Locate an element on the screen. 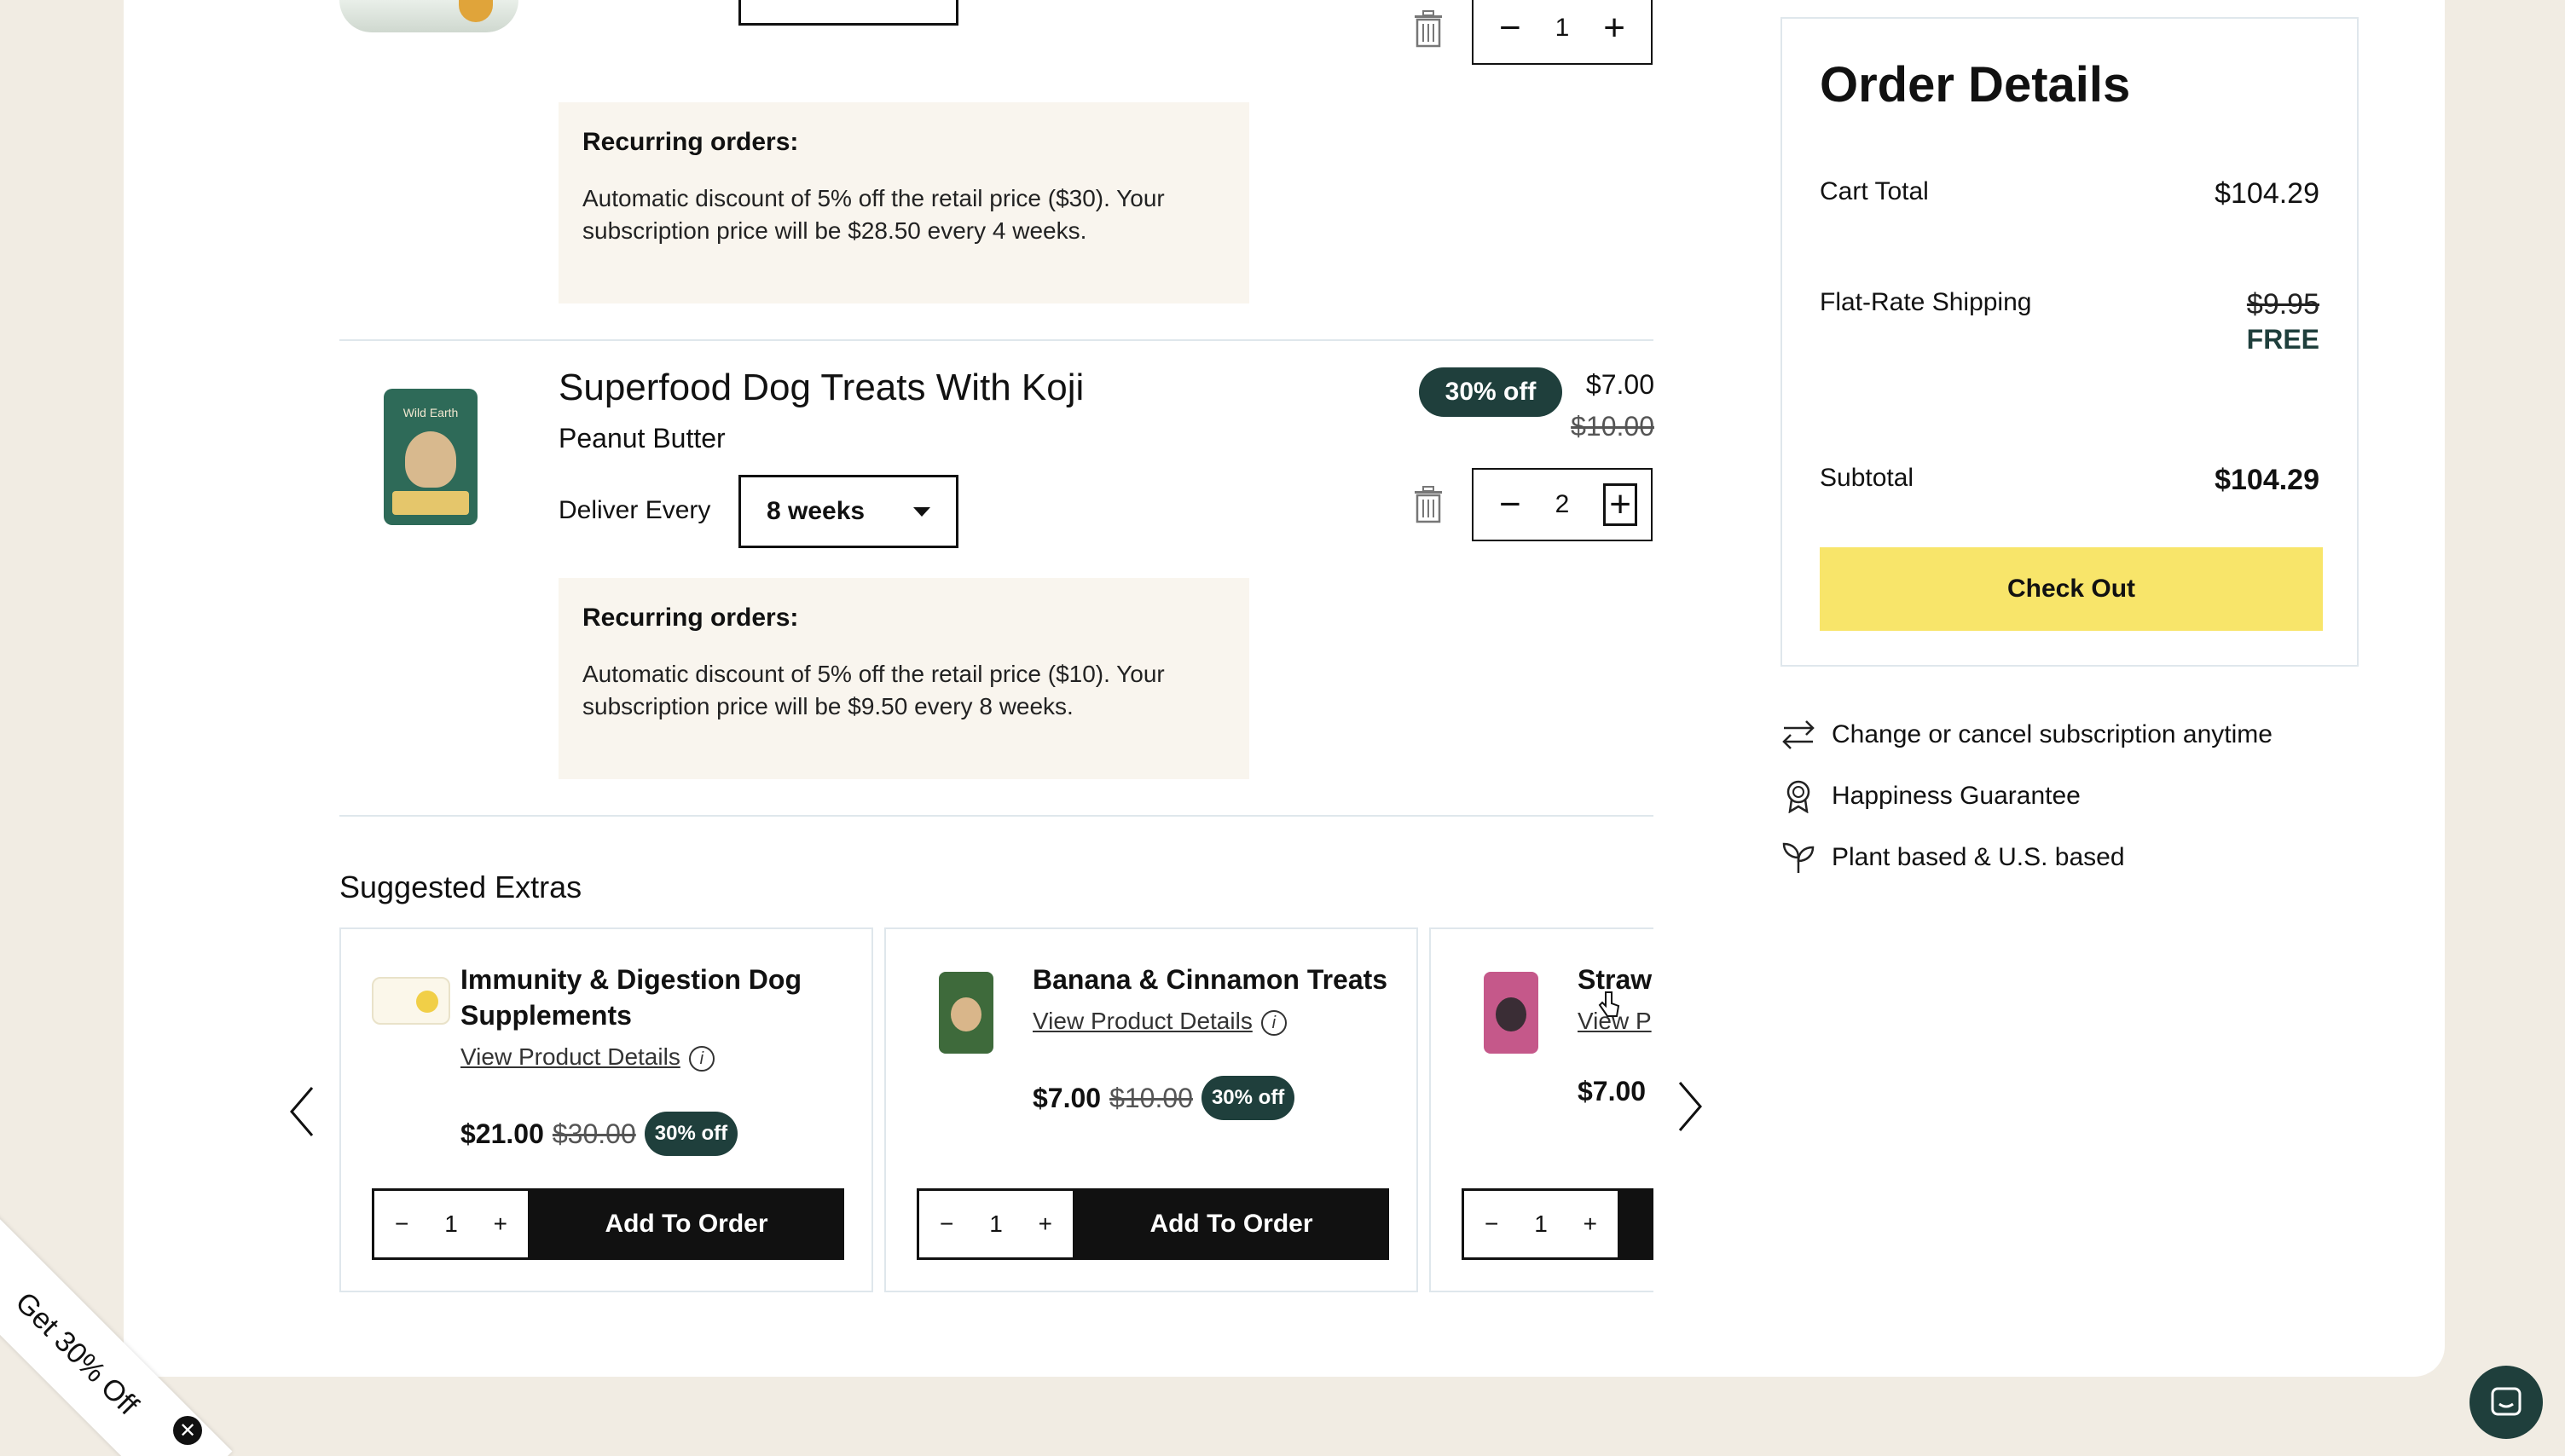 This screenshot has width=2565, height=1456. shipping-label: Flat-Rate Shipping is located at coordinates (1926, 302).